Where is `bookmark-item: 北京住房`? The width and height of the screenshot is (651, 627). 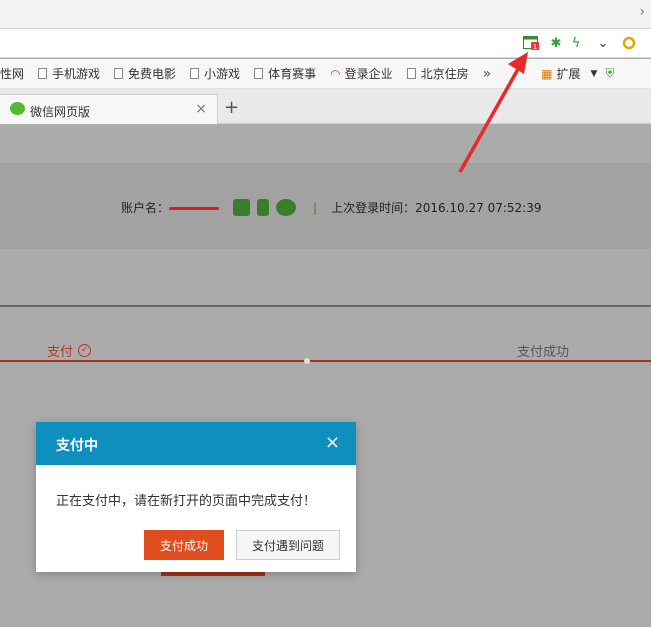 bookmark-item: 北京住房 is located at coordinates (437, 73).